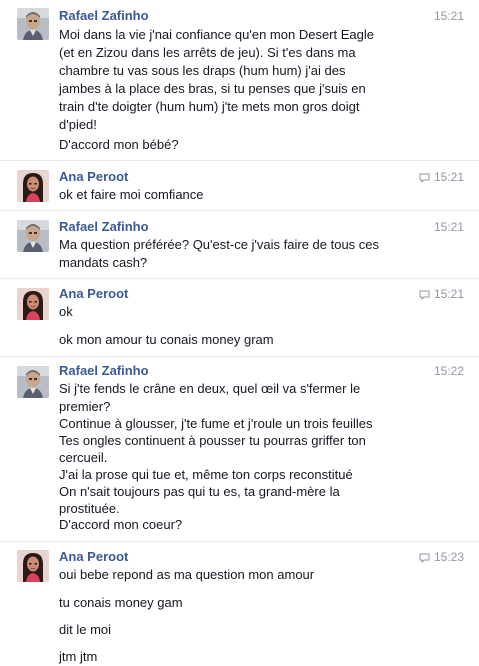 Image resolution: width=479 pixels, height=666 pixels. Describe the element at coordinates (187, 574) in the screenshot. I see `message-line: oui bebe repond as ma question mon amour` at that location.